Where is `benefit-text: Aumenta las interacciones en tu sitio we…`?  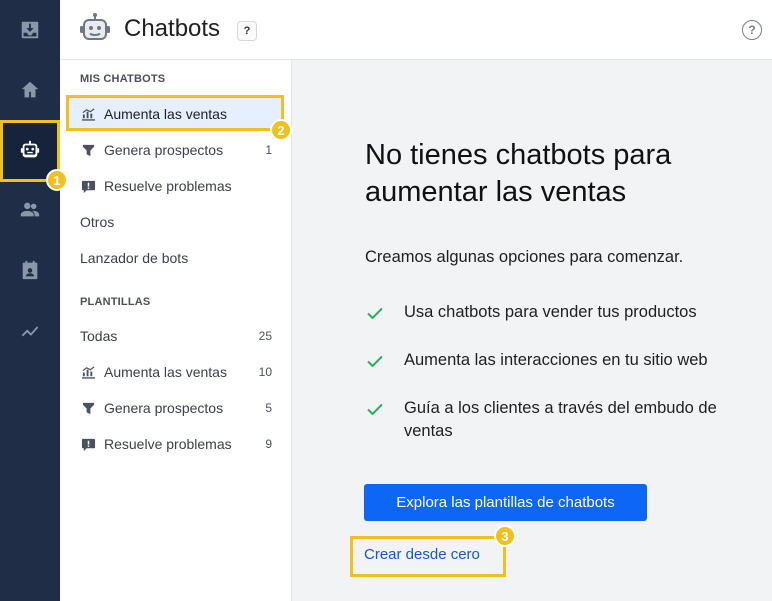
benefit-text: Aumenta las interacciones en tu sitio we… is located at coordinates (556, 360).